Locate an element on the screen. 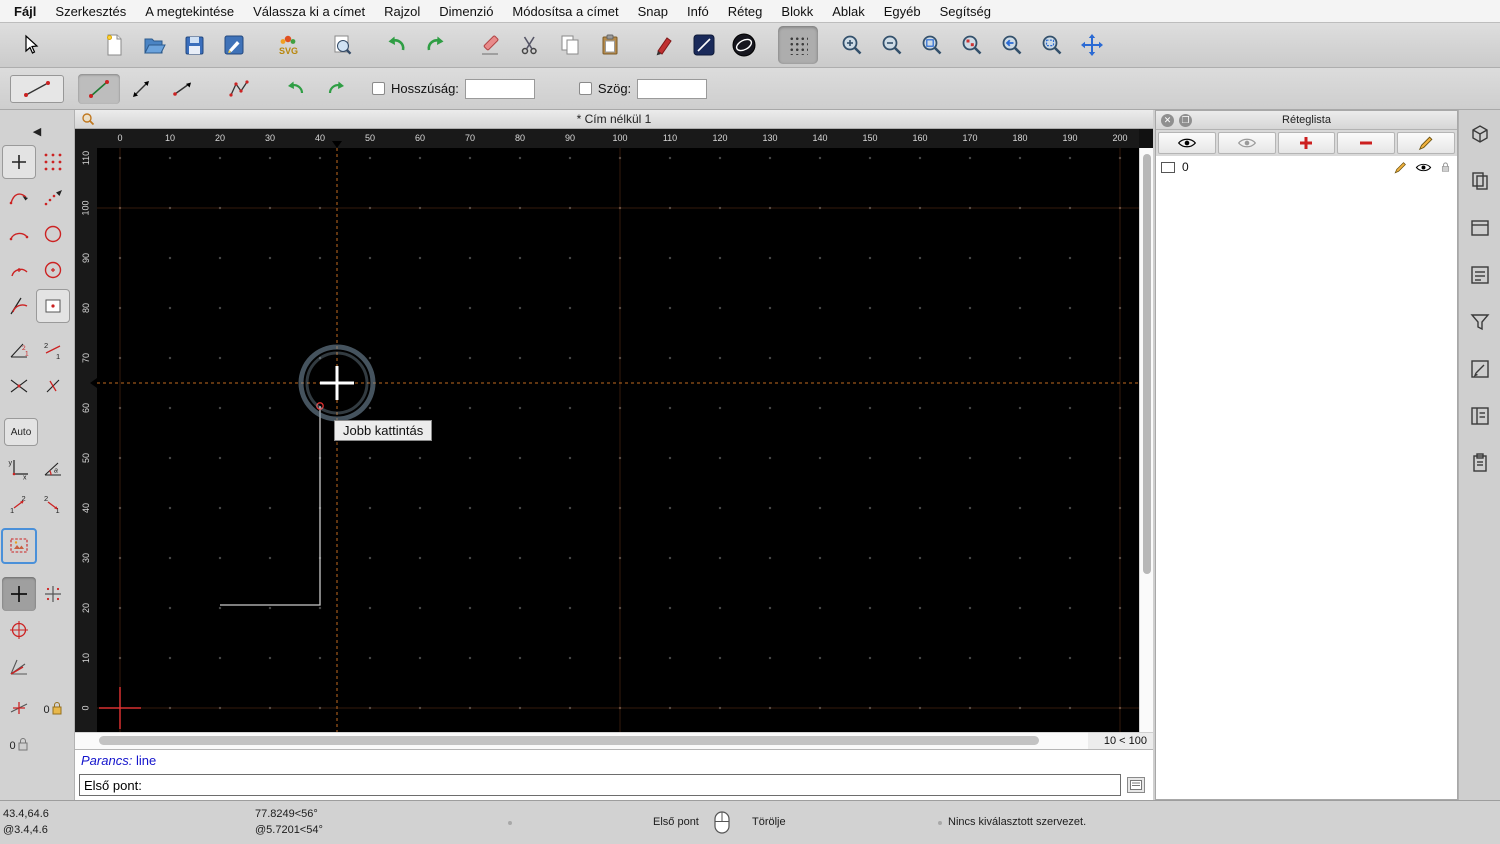 The height and width of the screenshot is (844, 1500). horizontal-scrollbar is located at coordinates (581, 740).